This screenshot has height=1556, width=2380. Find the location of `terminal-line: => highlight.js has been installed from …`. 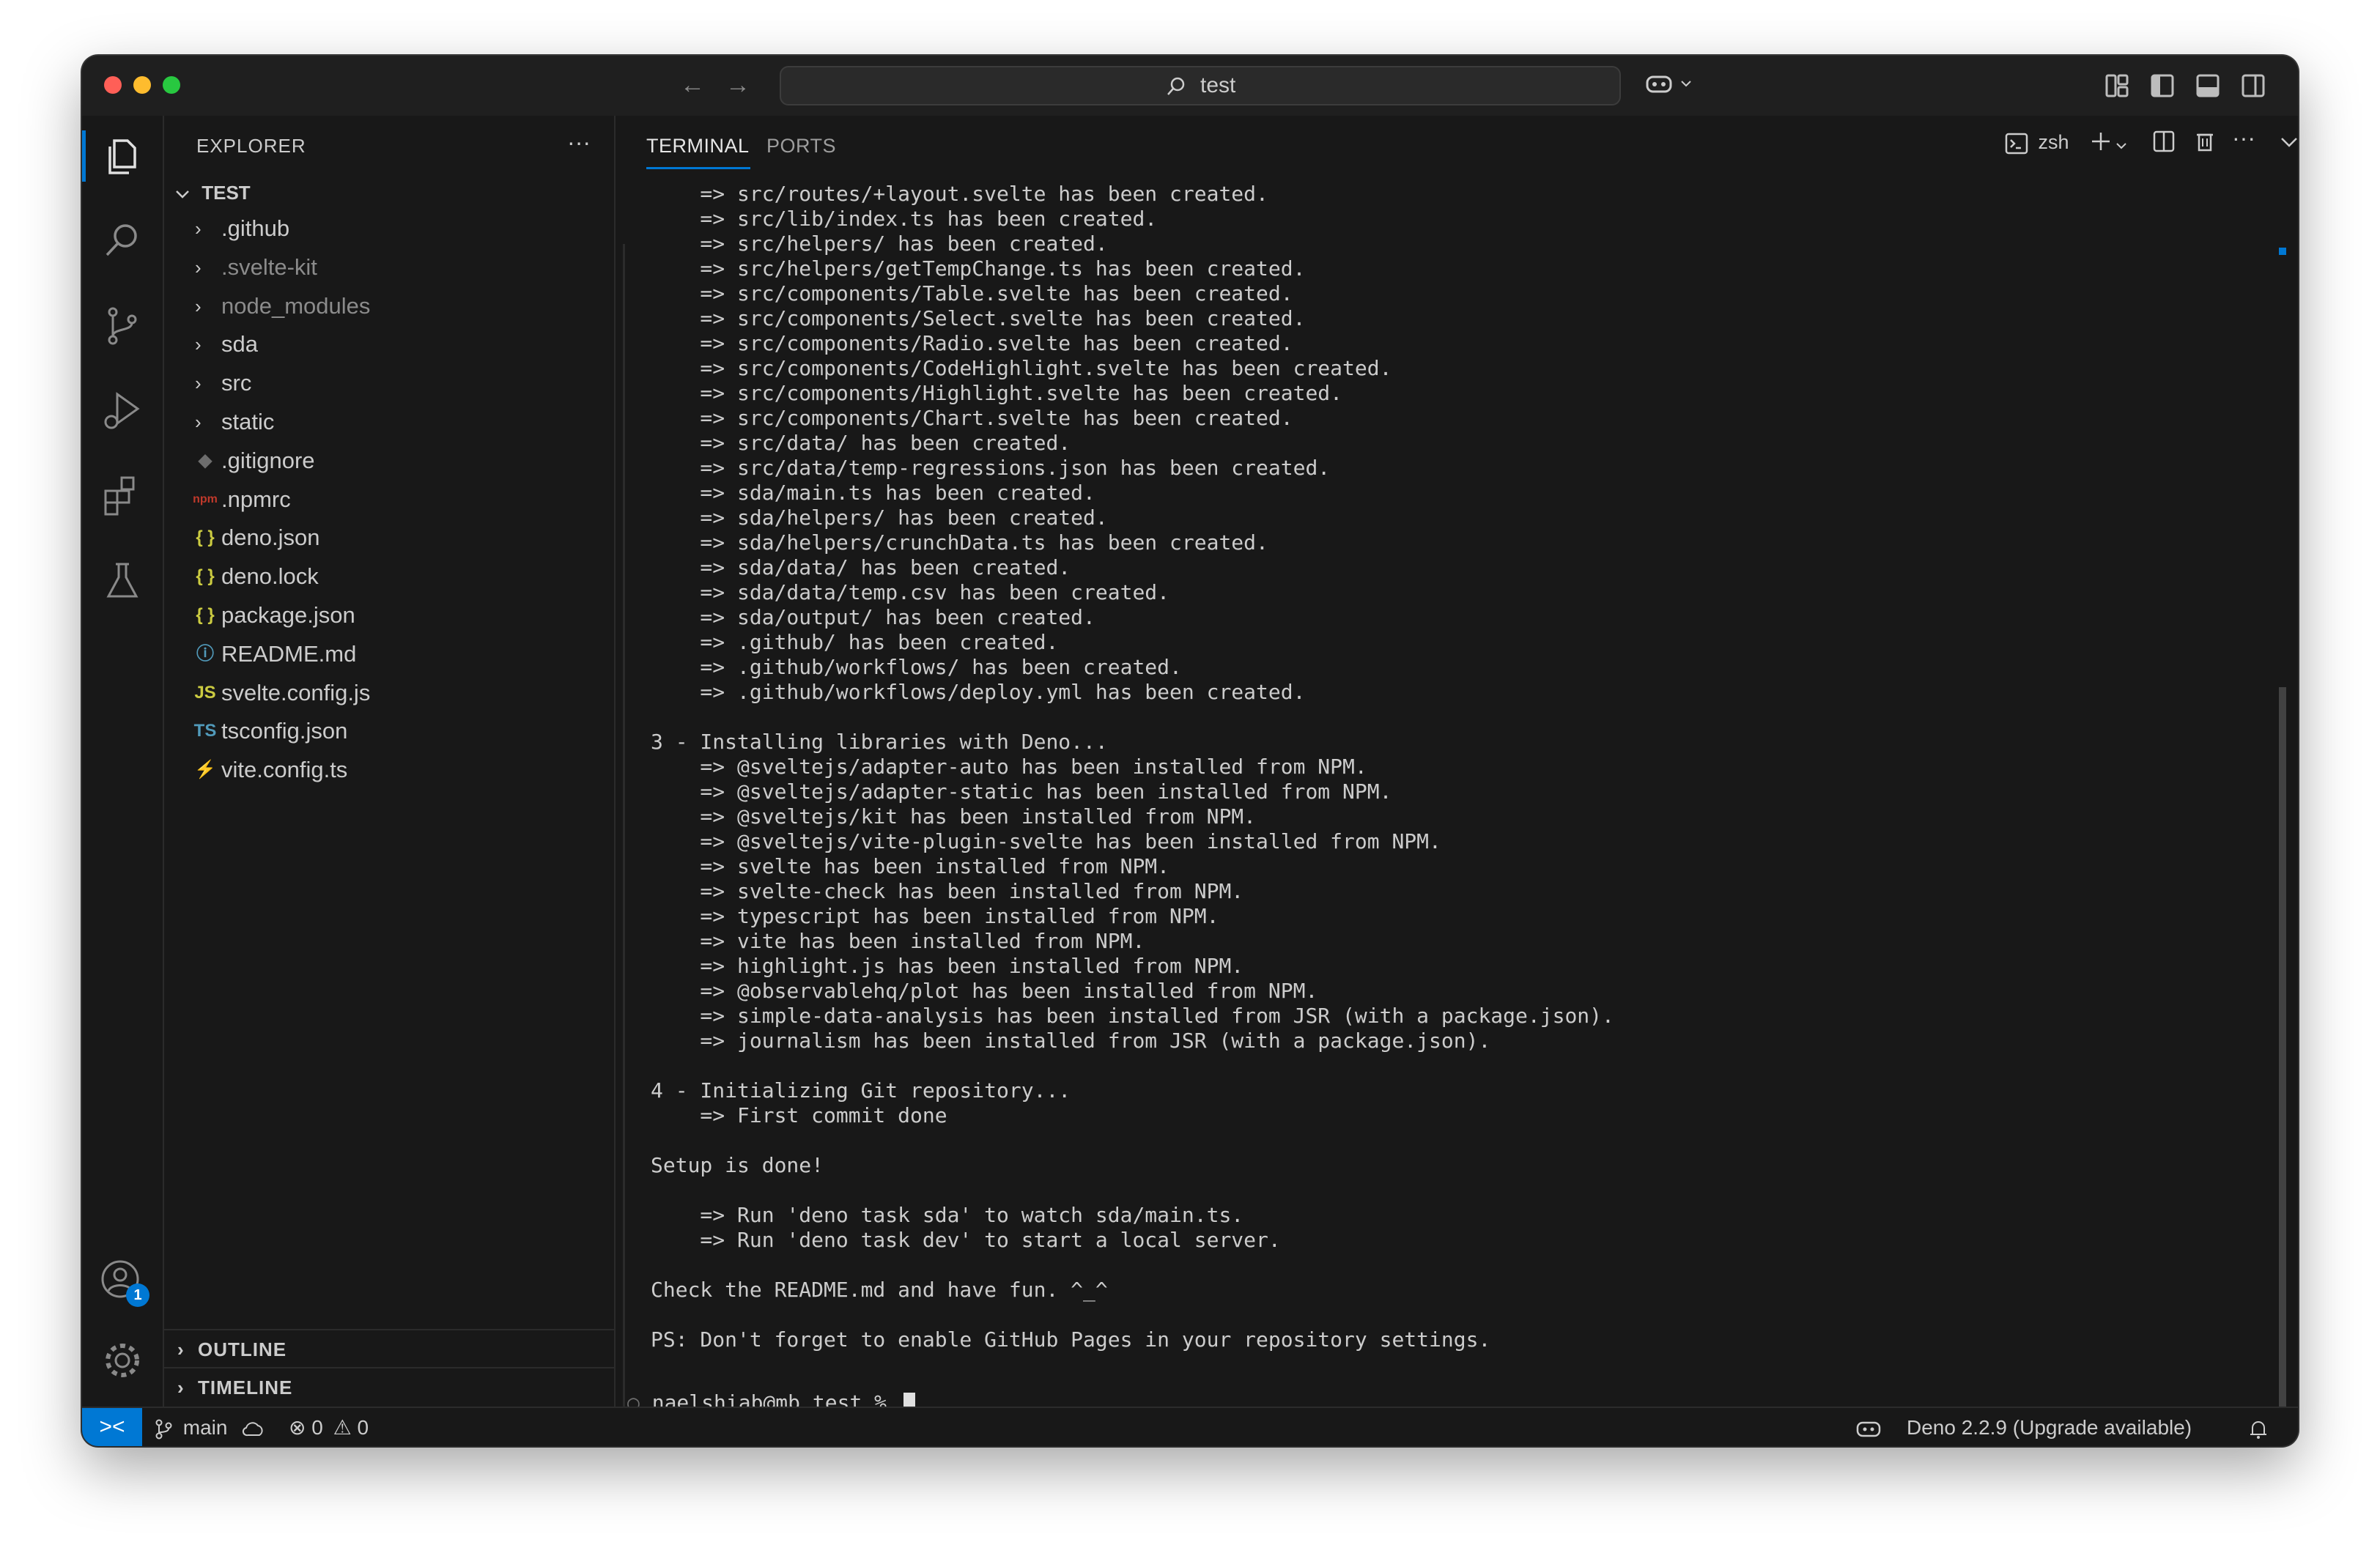

terminal-line: => highlight.js has been installed from … is located at coordinates (947, 966).